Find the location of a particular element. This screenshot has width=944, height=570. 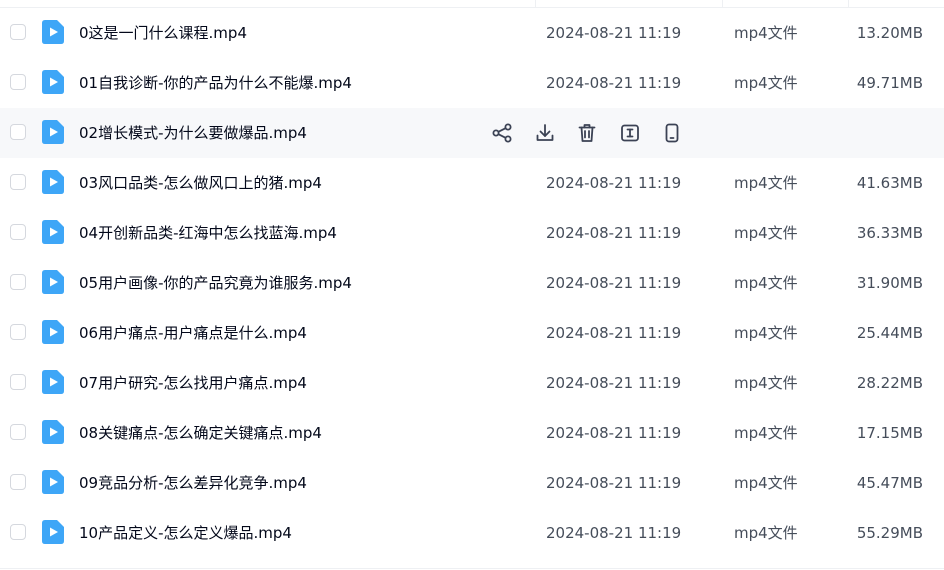

file-name: 05用户画像-你的产品究竟为谁服务.mp4 is located at coordinates (215, 283).